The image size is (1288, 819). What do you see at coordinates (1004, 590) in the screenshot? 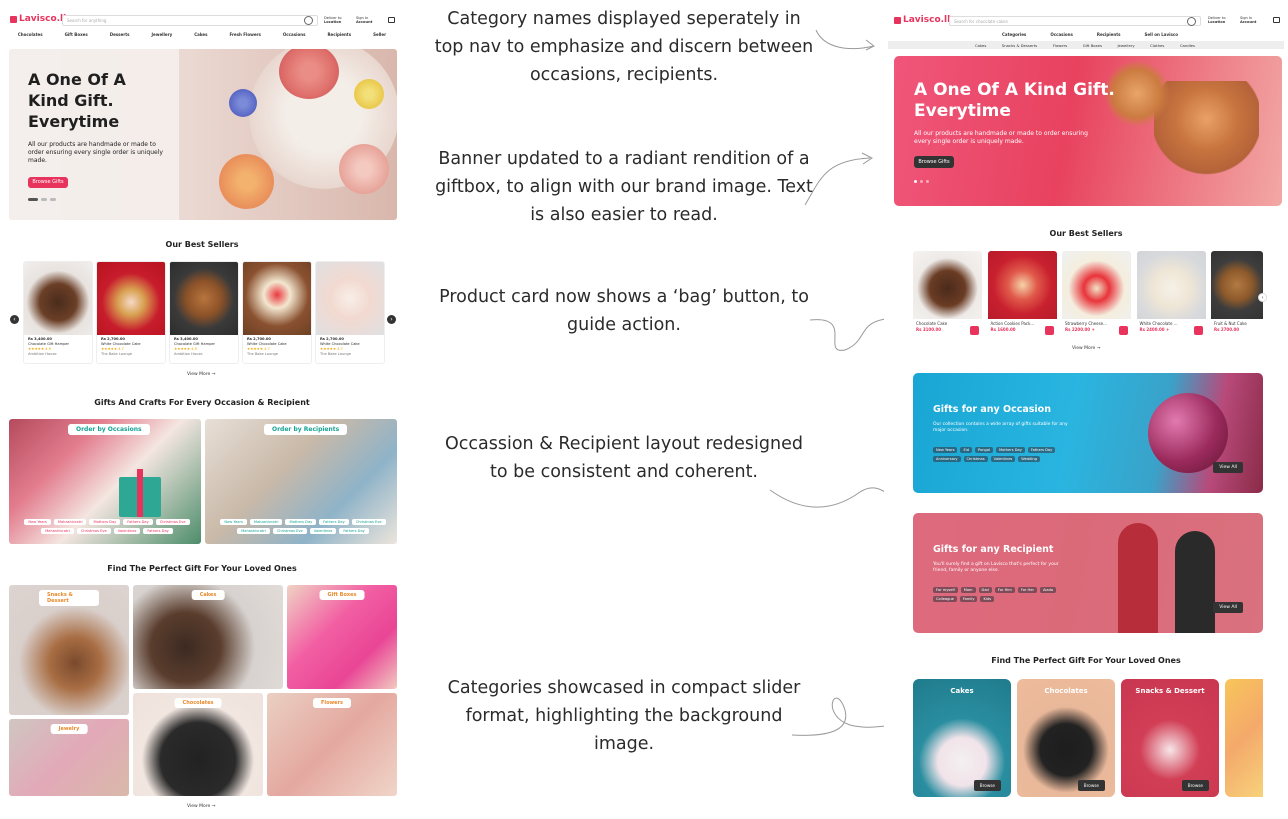
I see `tag-chip: For Him` at bounding box center [1004, 590].